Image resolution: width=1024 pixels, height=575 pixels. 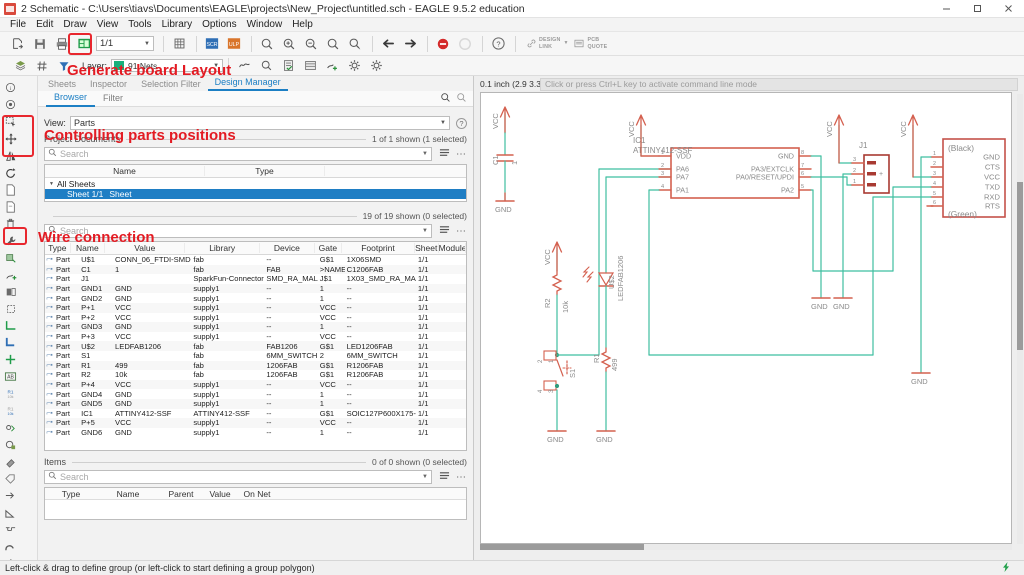 What do you see at coordinates (238, 154) in the screenshot?
I see `documents-search-input: Search ▼` at bounding box center [238, 154].